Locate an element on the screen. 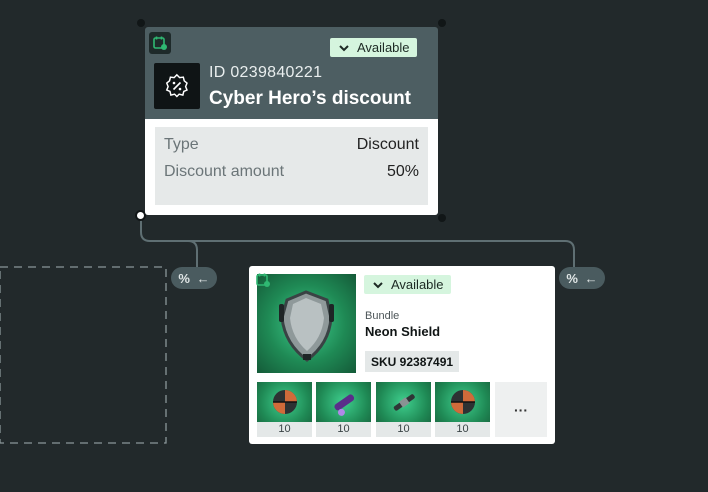 Image resolution: width=708 pixels, height=492 pixels. type-label: Type is located at coordinates (181, 144).